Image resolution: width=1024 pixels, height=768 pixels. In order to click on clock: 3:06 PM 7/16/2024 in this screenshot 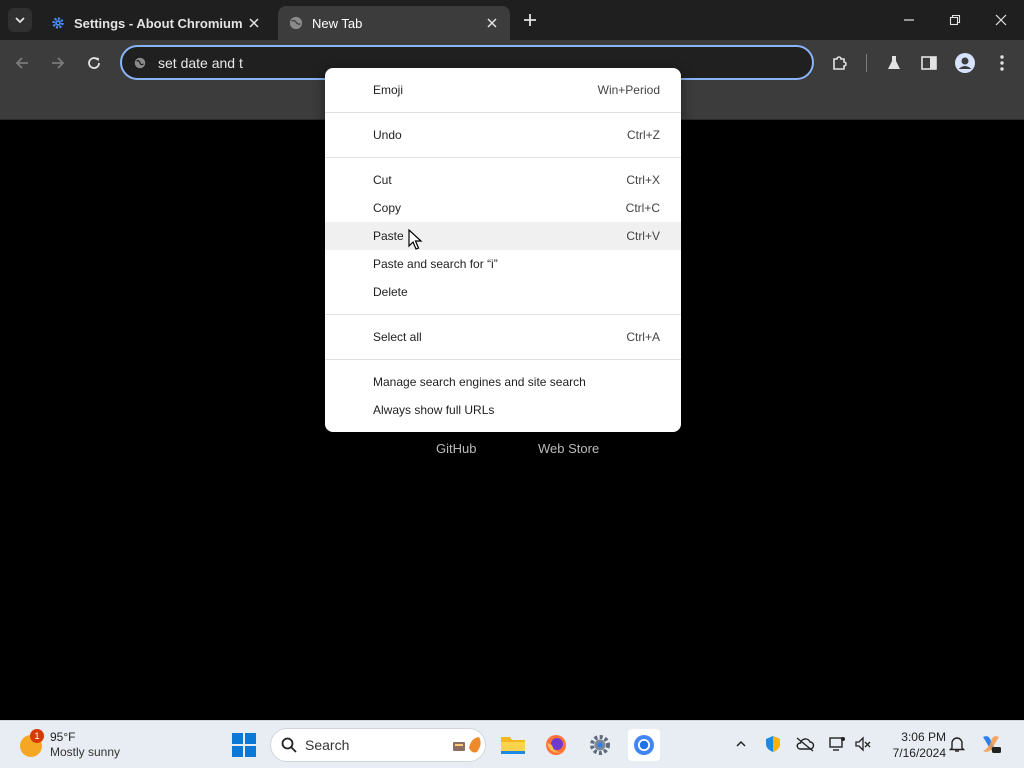, I will do `click(913, 745)`.